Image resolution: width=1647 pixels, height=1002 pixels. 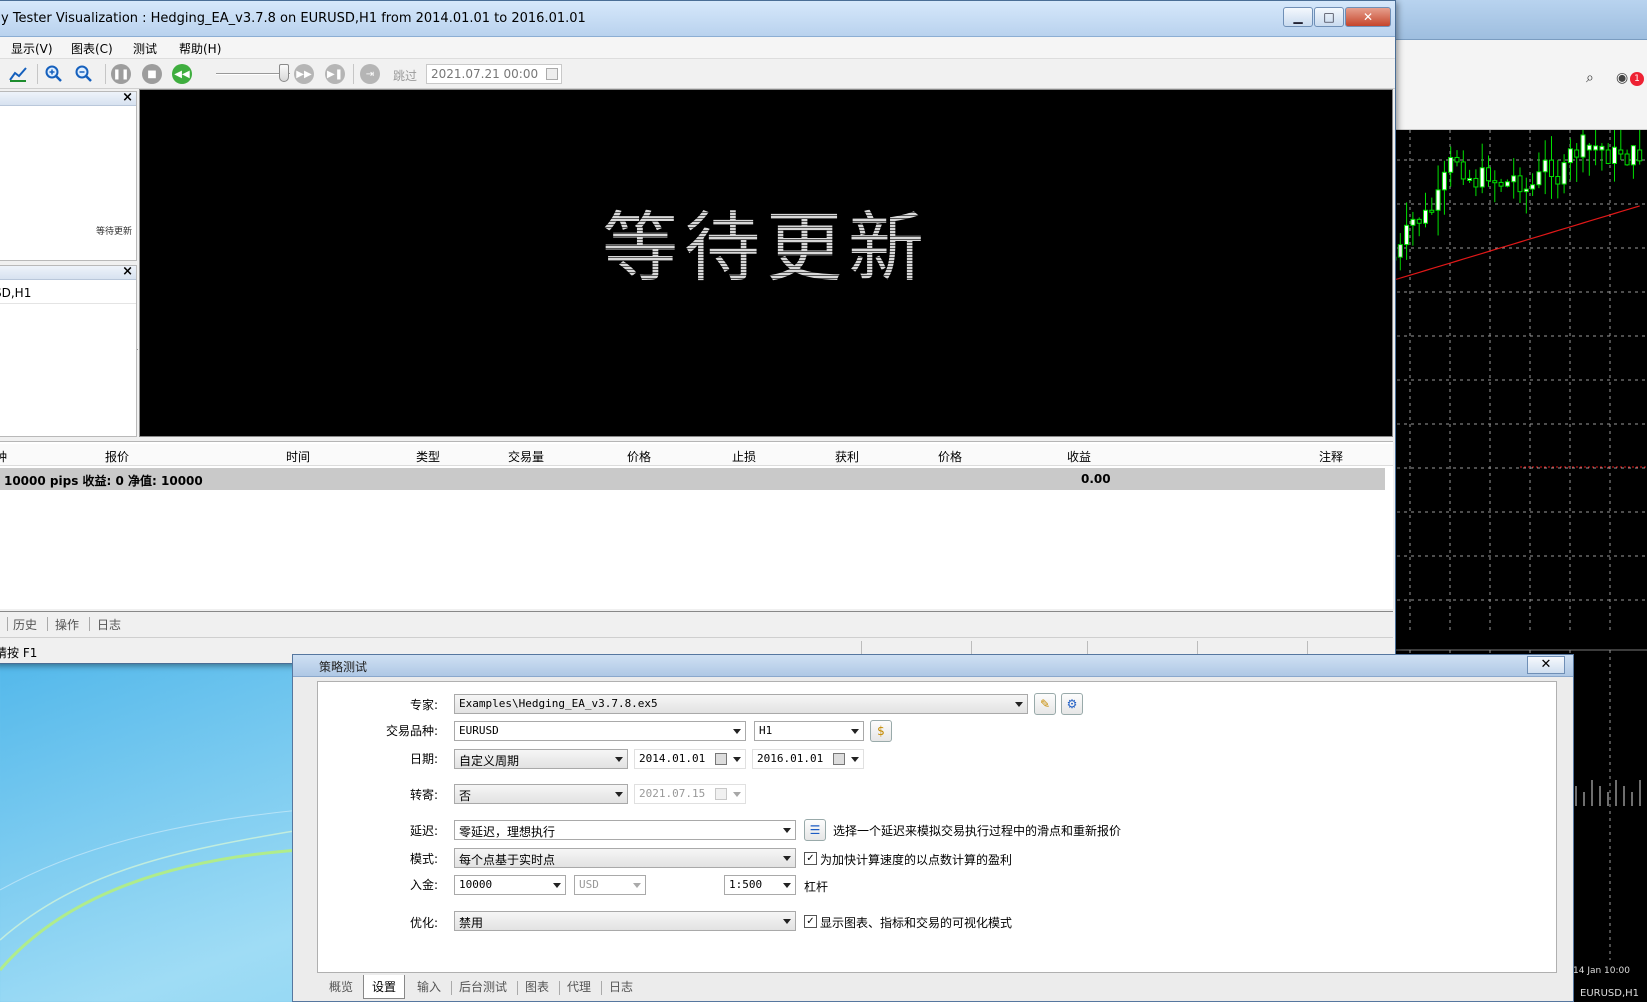 I want to click on date-from-field: 2014.01.01, so click(x=690, y=759).